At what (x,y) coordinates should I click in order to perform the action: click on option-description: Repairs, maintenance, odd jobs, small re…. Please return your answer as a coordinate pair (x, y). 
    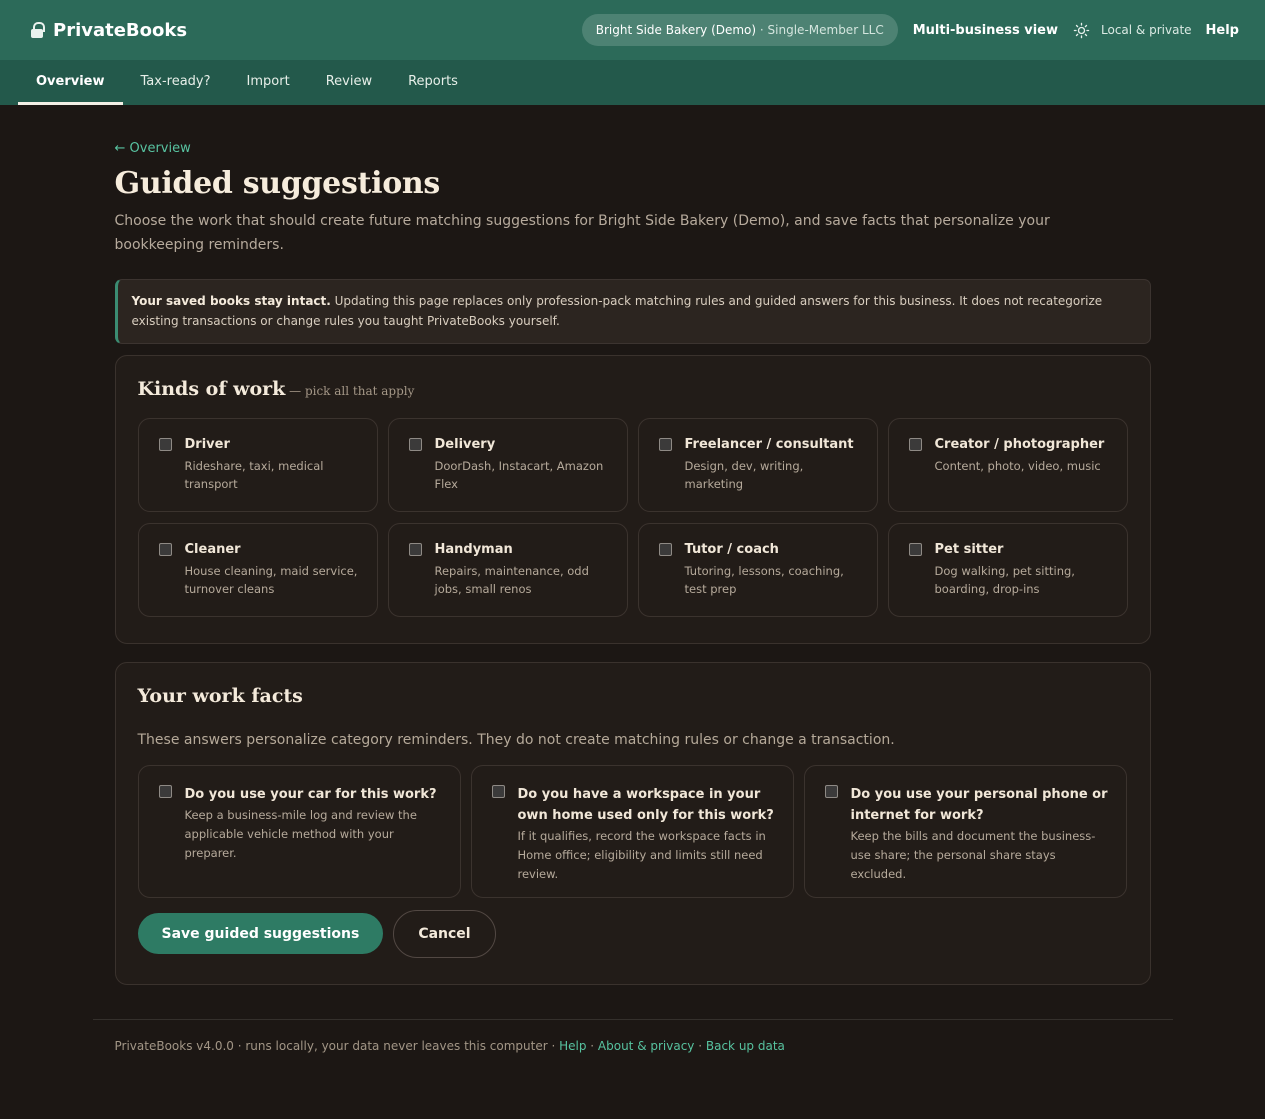
    Looking at the image, I should click on (511, 580).